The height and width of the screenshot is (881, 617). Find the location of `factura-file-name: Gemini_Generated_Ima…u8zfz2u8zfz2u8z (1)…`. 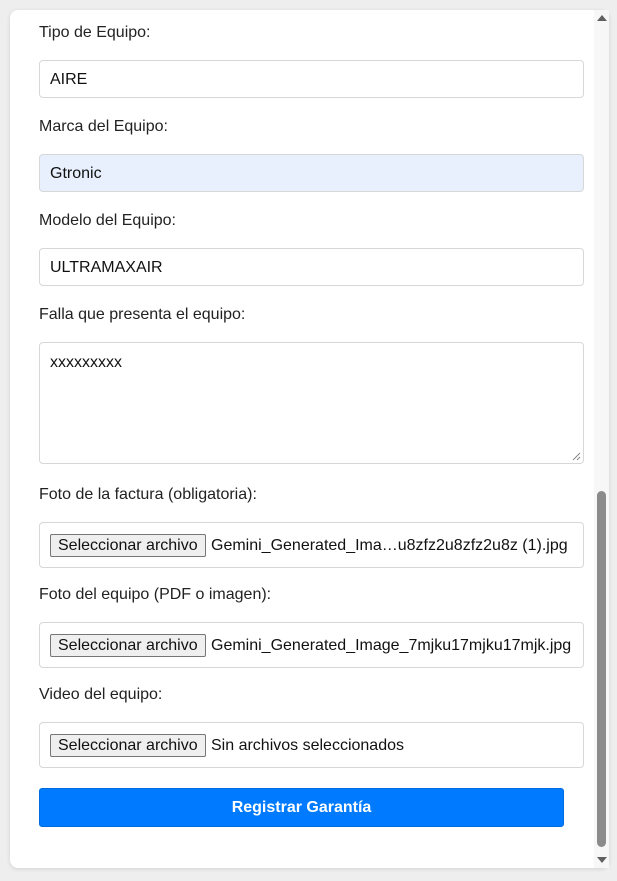

factura-file-name: Gemini_Generated_Ima…u8zfz2u8zfz2u8z (1)… is located at coordinates (389, 545).